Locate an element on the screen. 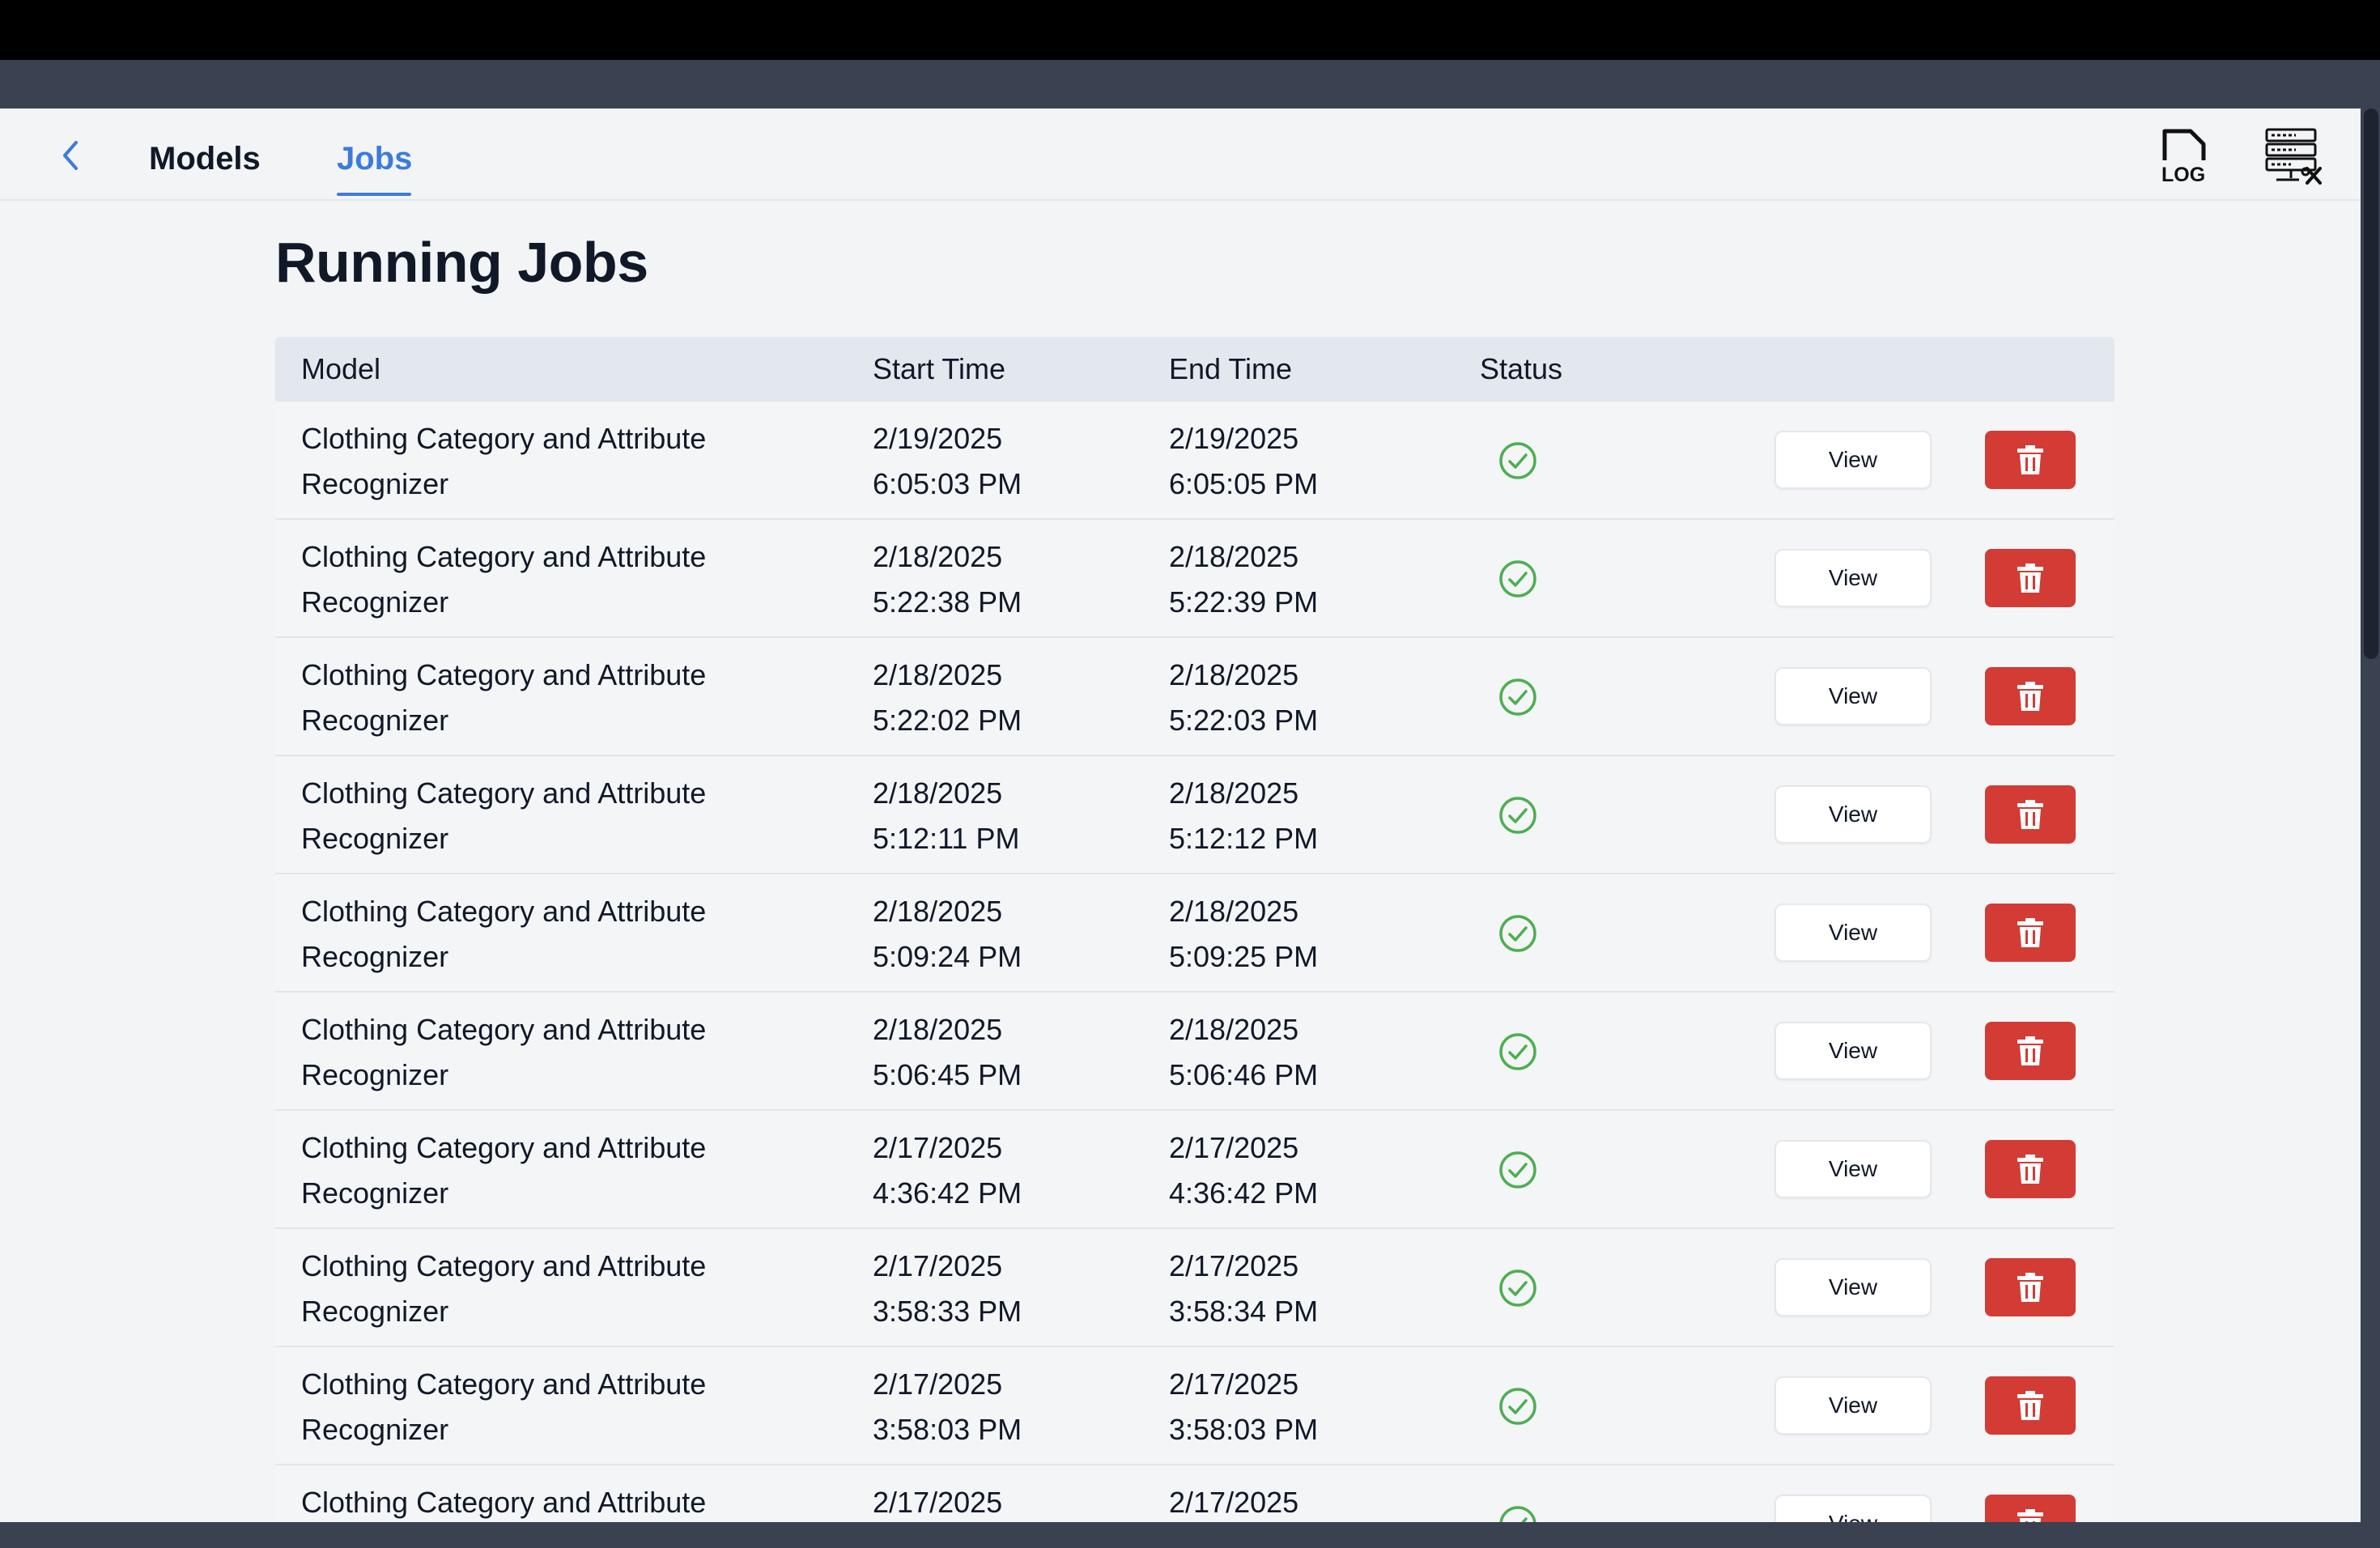  log-button: LOG is located at coordinates (2186, 157).